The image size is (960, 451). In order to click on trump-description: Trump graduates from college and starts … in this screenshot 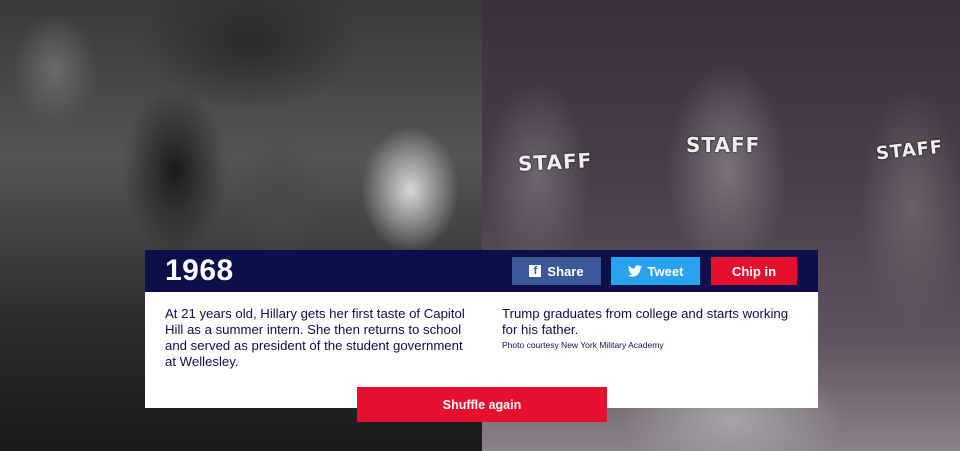, I will do `click(645, 321)`.